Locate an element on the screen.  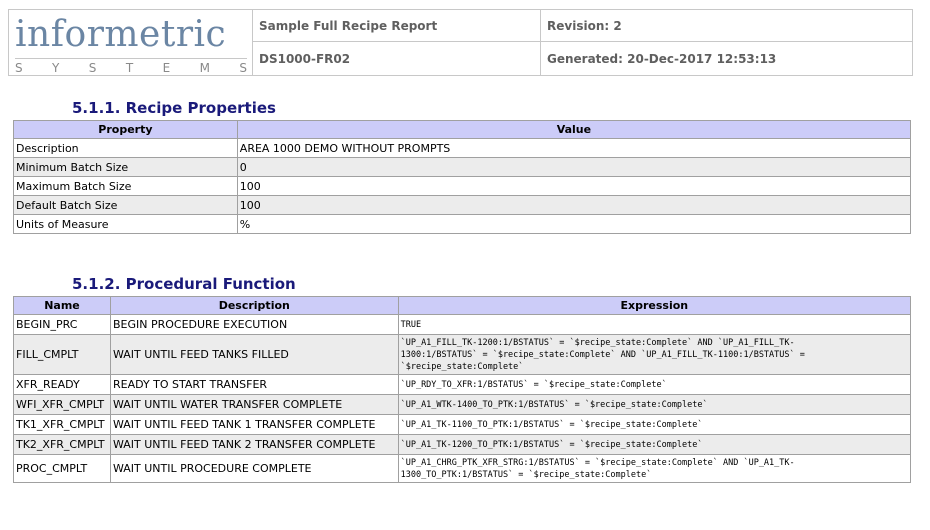
logo-letter: T is located at coordinates (129, 68).